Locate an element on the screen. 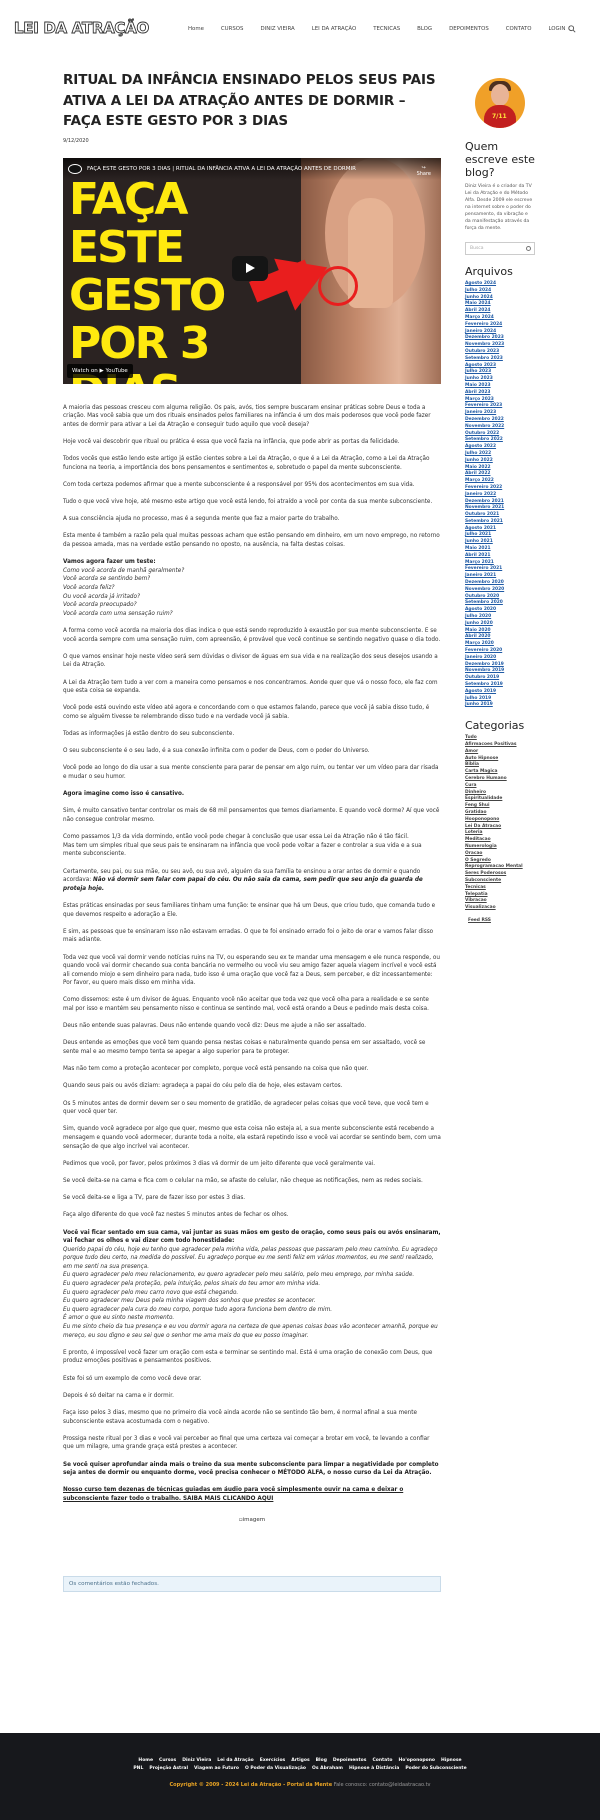 This screenshot has width=600, height=1820. footer-link: Cursos is located at coordinates (167, 1760).